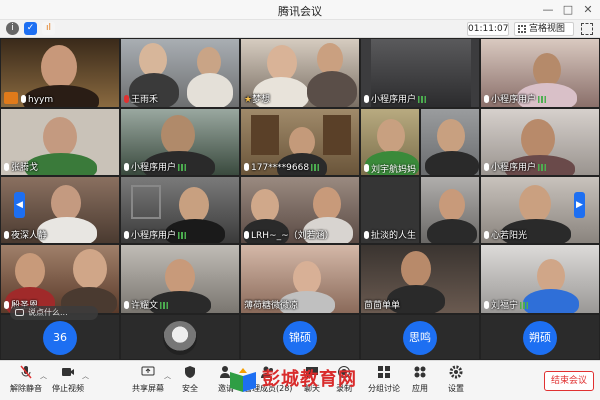  Describe the element at coordinates (384, 382) in the screenshot. I see `breakout-rooms-button: 分组讨论` at that location.